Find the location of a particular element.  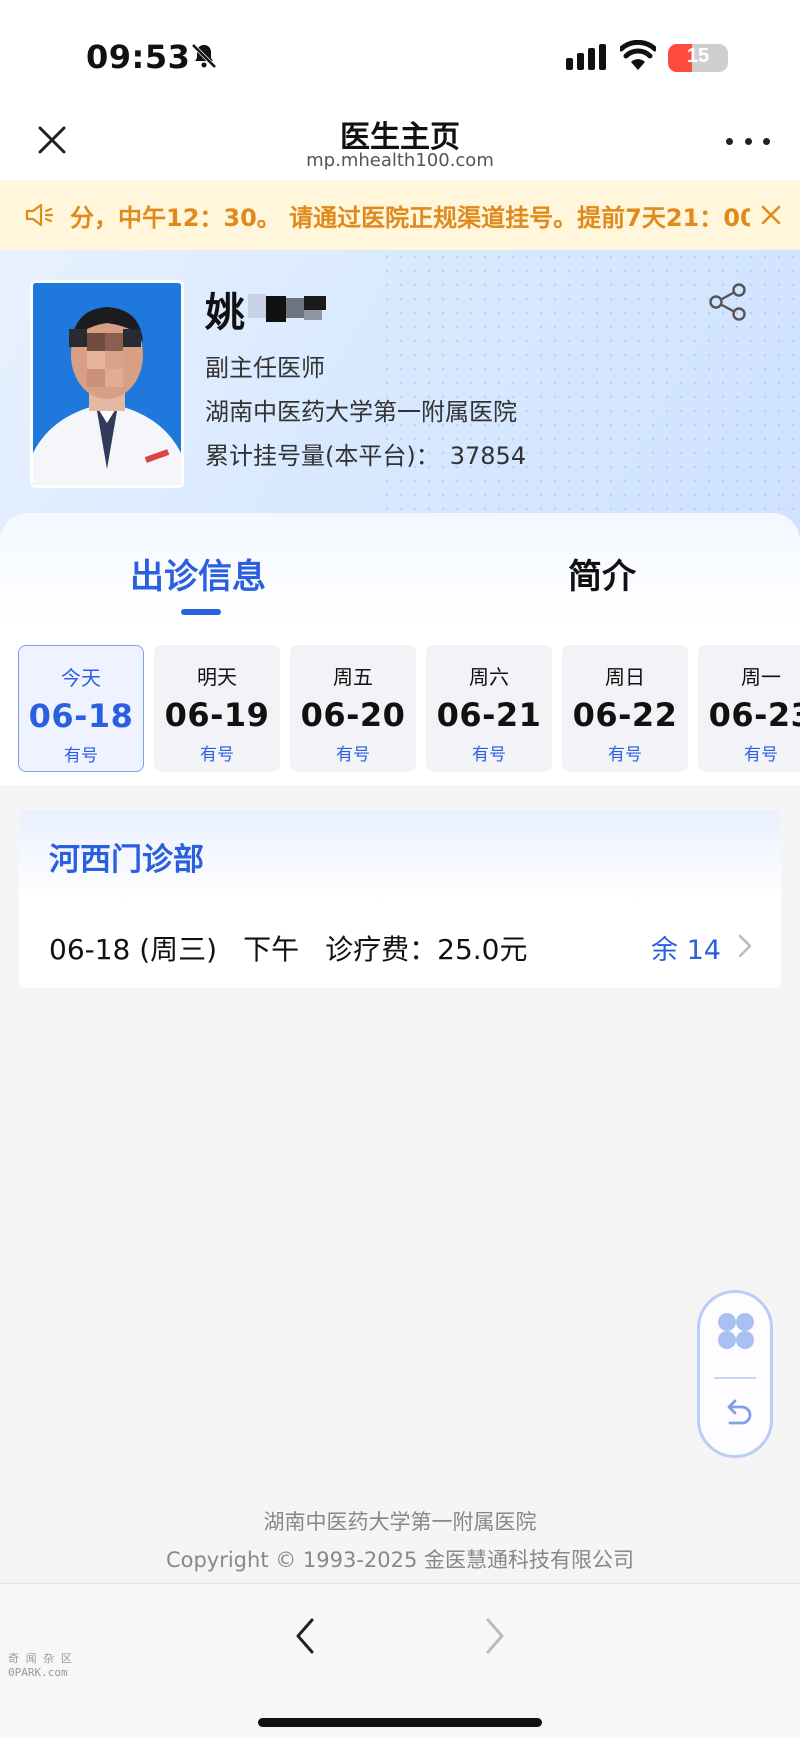

footer-copyright: Copyright © 1993-2025 金医慧通科技有限公司 is located at coordinates (400, 1560).